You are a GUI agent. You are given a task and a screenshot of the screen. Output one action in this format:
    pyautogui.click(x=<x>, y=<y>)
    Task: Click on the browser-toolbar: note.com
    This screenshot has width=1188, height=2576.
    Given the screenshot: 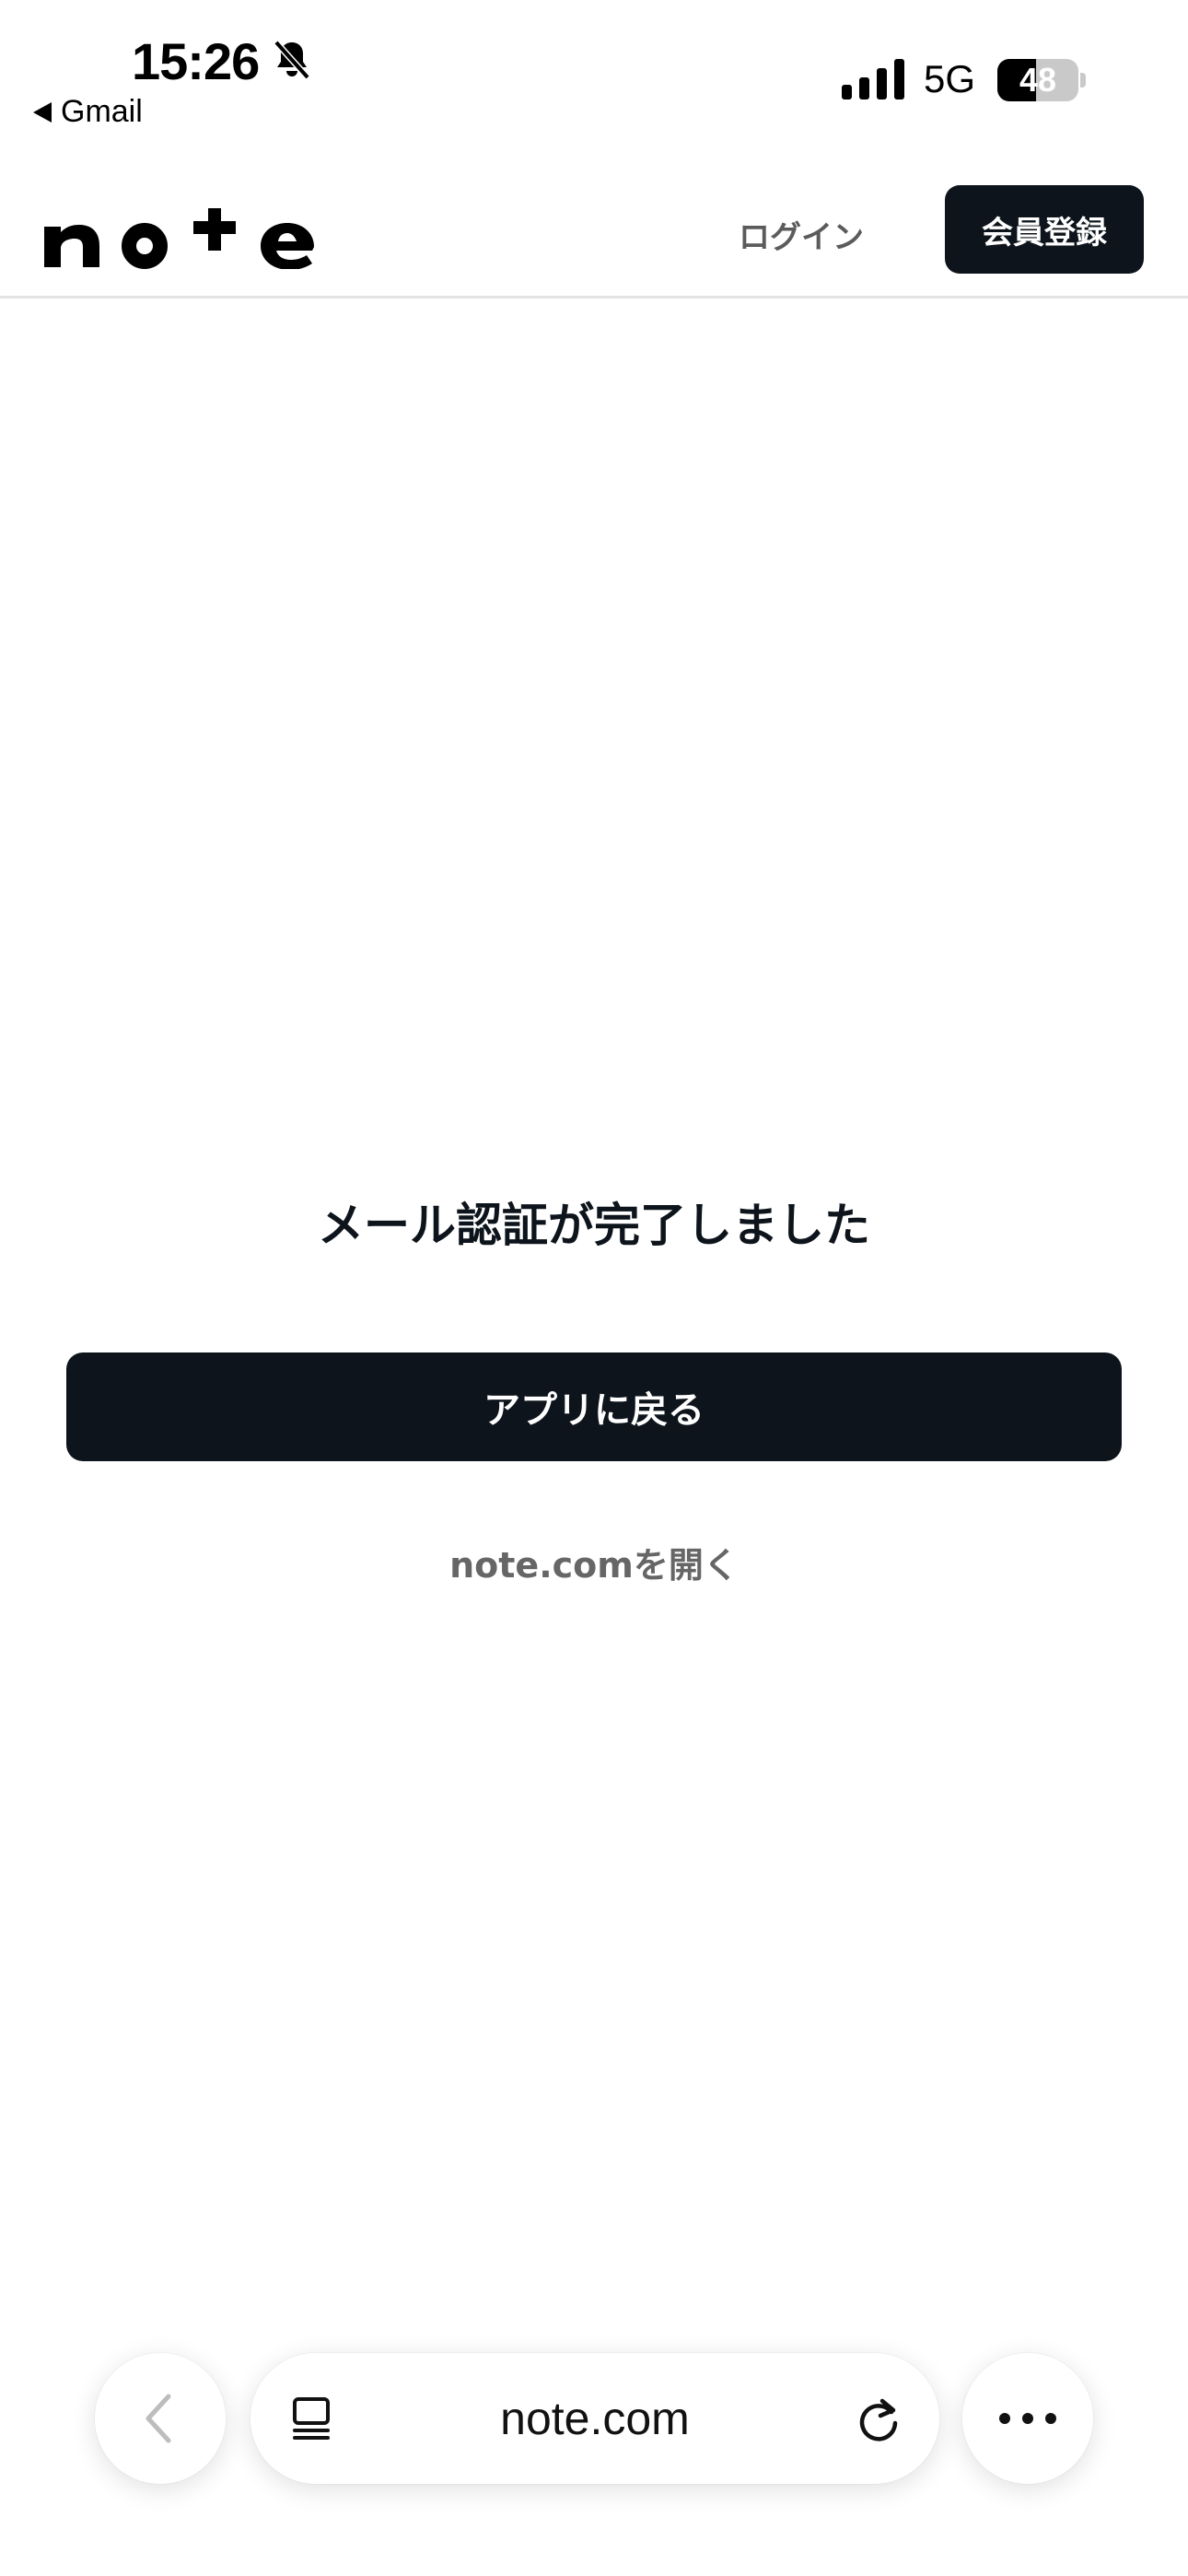 What is the action you would take?
    pyautogui.click(x=594, y=2449)
    